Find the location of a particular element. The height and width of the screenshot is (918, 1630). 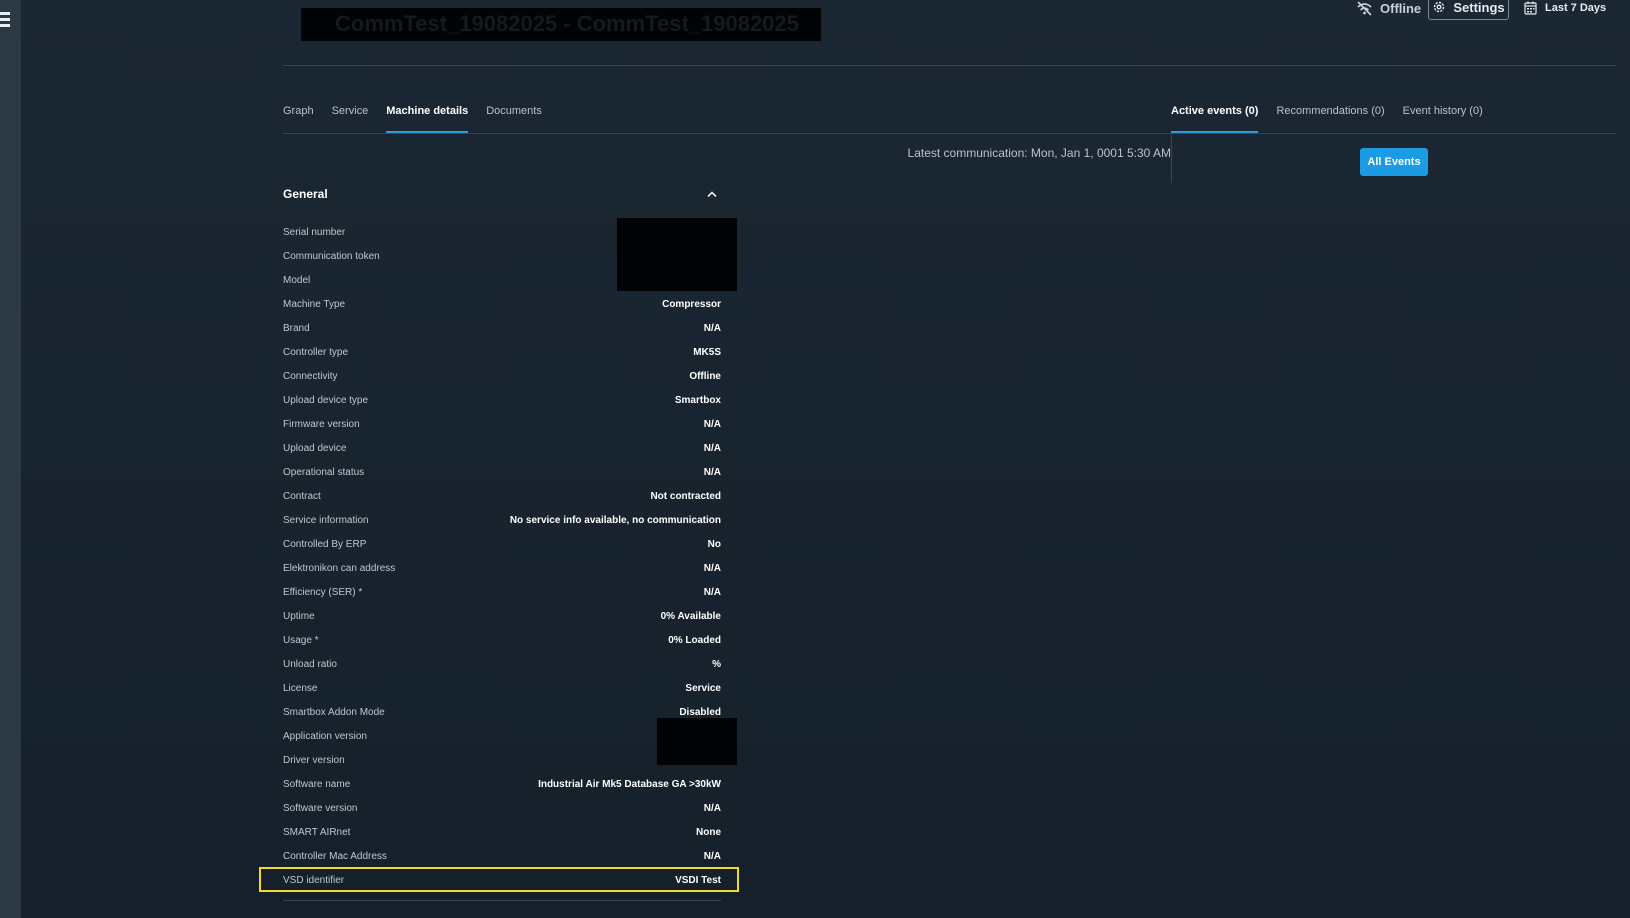

date-range-selector: Last 7 Days is located at coordinates (1565, 8).